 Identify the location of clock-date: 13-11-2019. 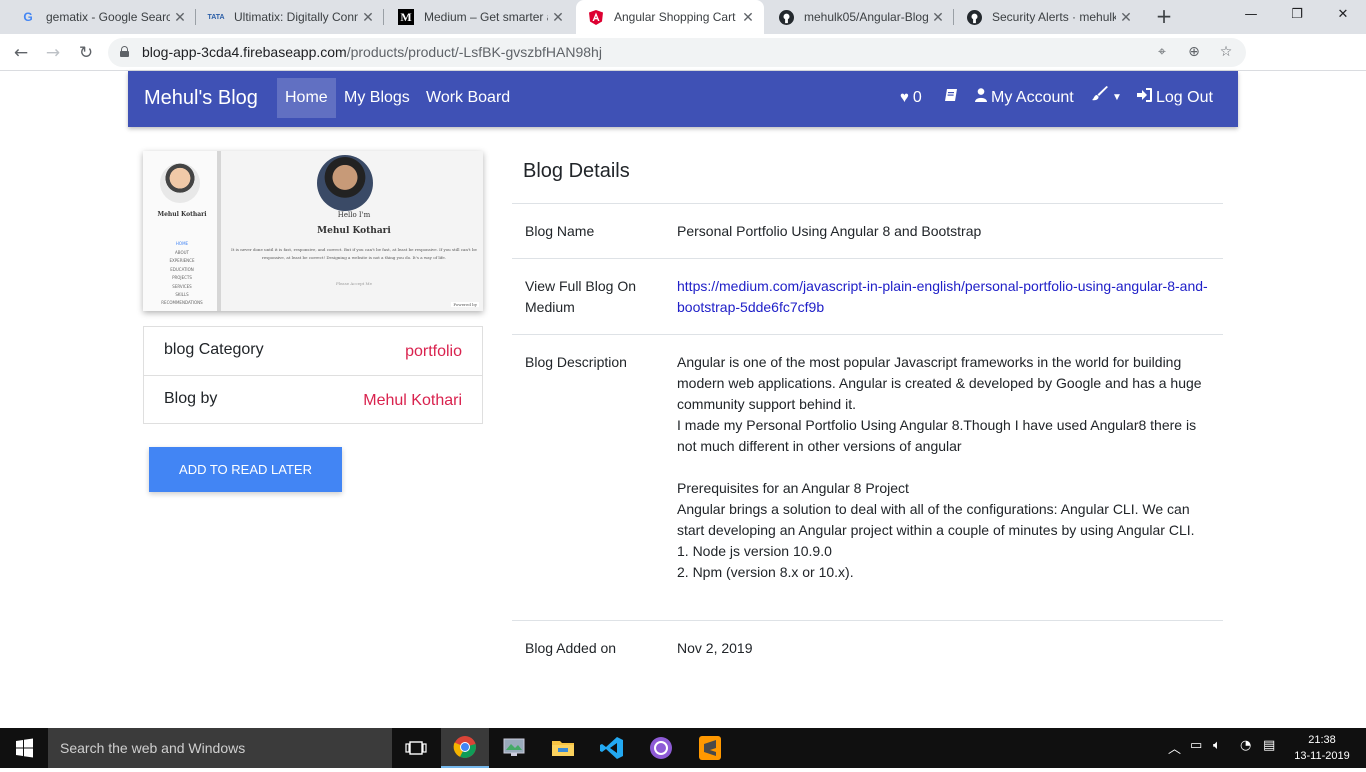
(1322, 756).